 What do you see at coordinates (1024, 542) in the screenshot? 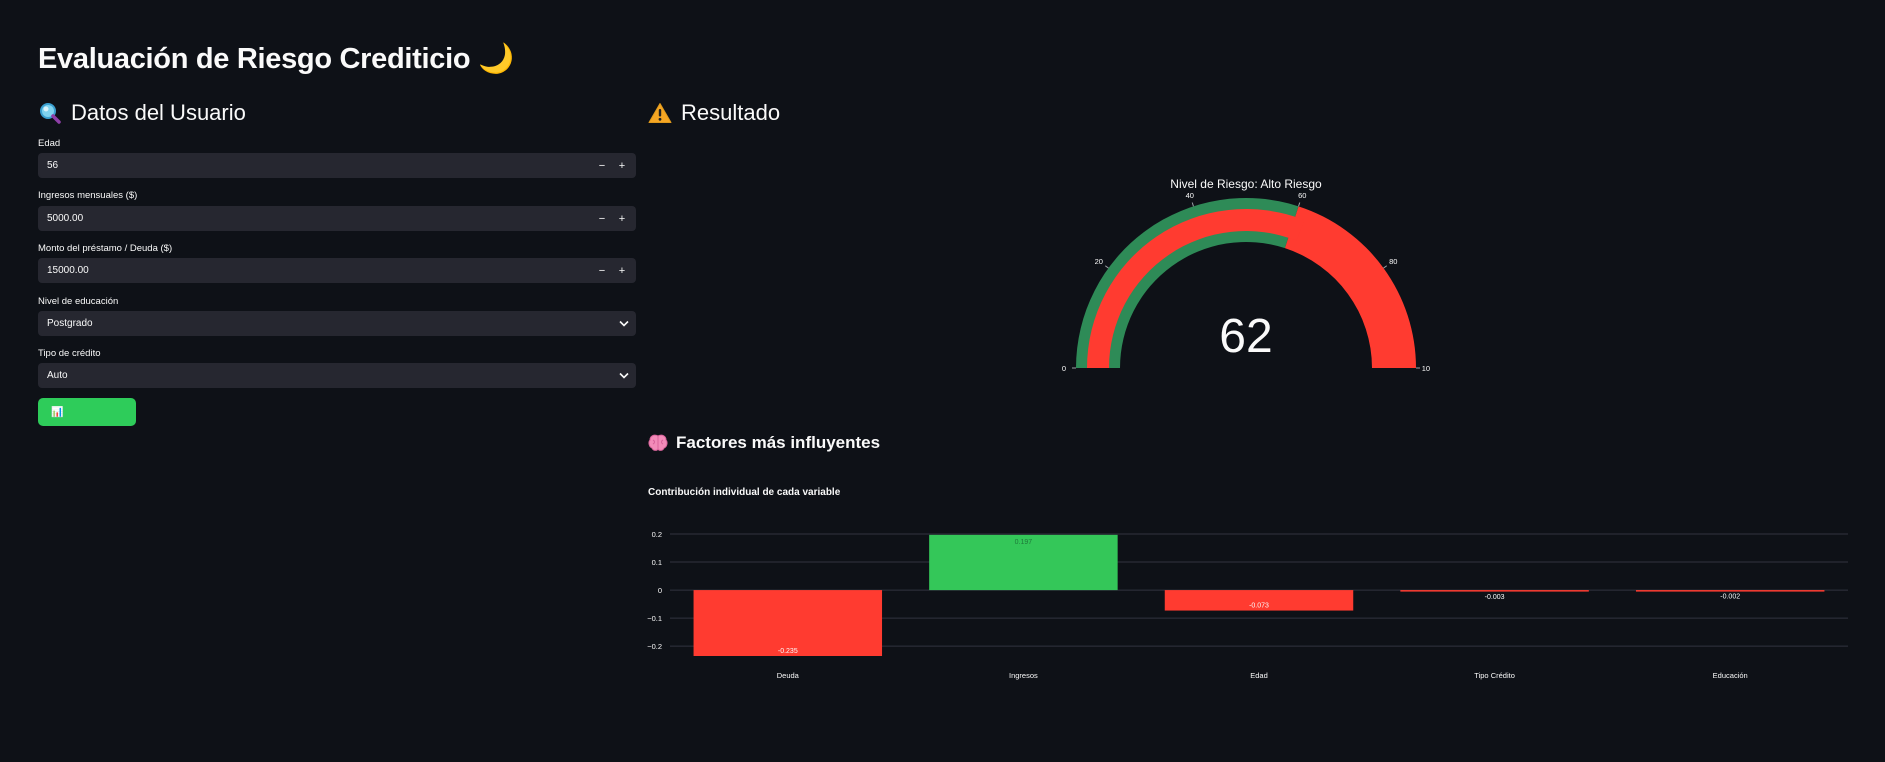
I see `bar-data-label: 0.197` at bounding box center [1024, 542].